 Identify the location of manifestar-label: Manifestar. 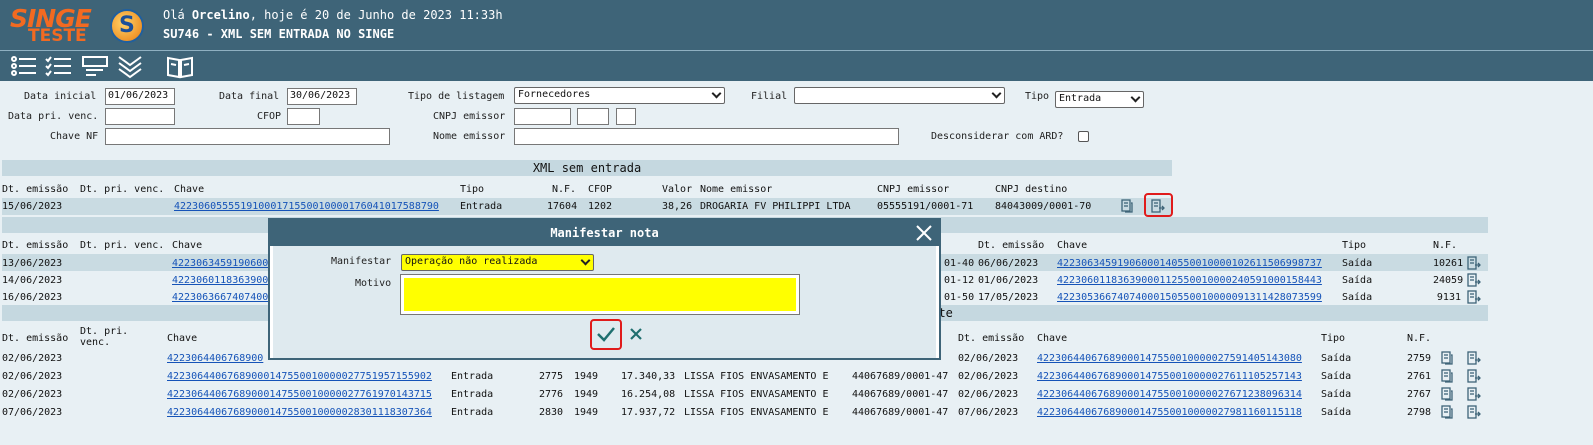
(361, 261).